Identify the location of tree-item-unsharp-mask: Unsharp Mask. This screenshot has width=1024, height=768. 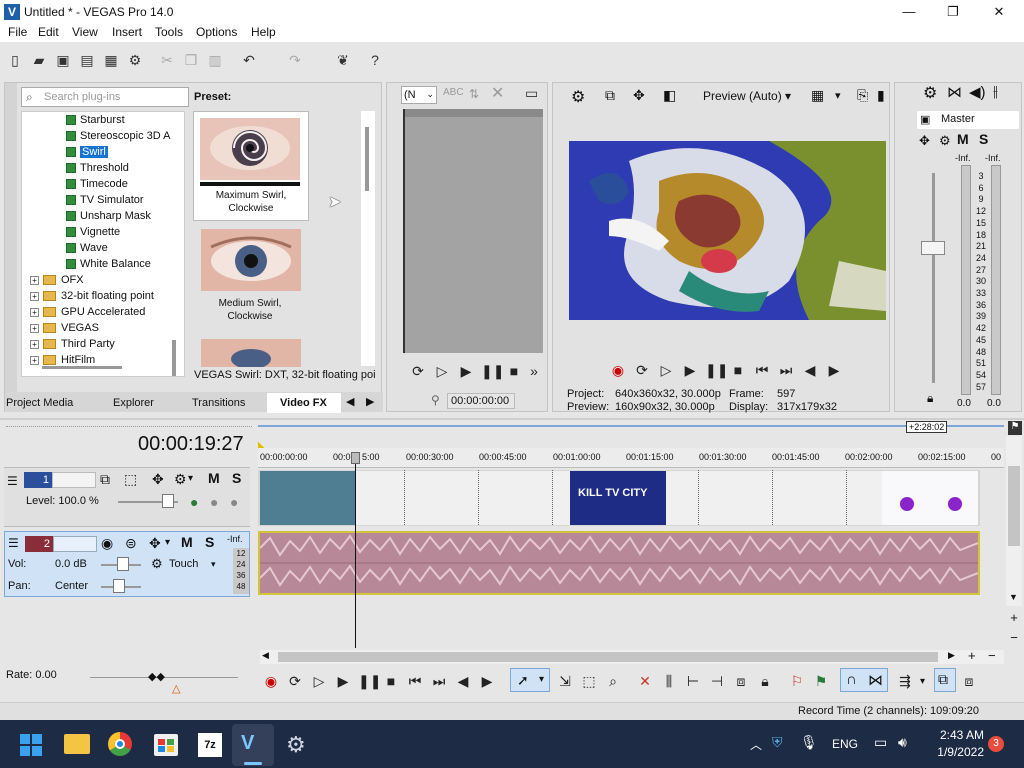
(108, 216).